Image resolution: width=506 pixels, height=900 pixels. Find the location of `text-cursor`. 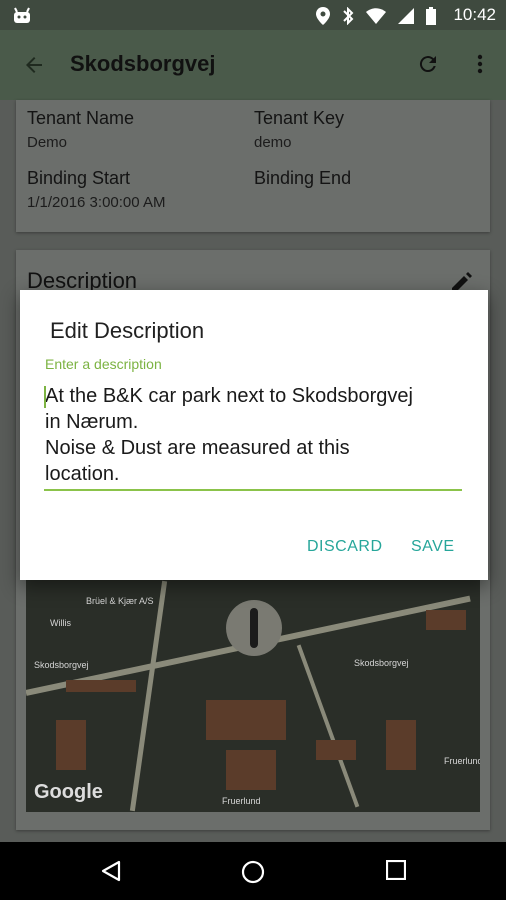

text-cursor is located at coordinates (45, 397).